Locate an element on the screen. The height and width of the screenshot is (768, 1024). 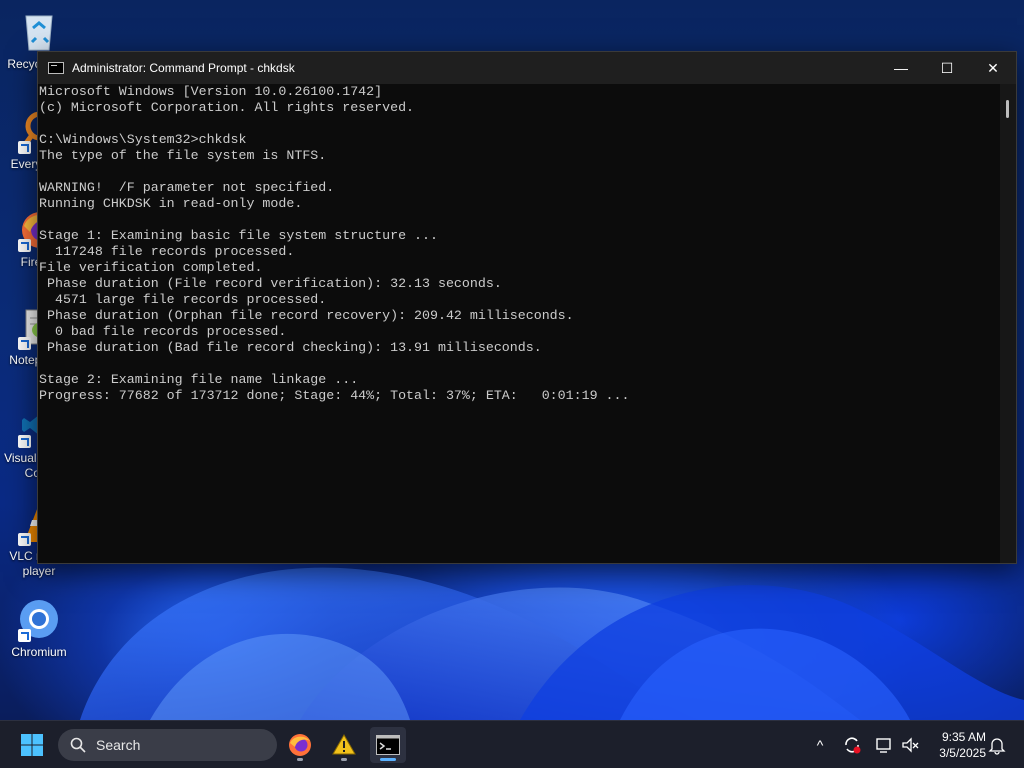
warning-app-taskbar-icon is located at coordinates (344, 744).